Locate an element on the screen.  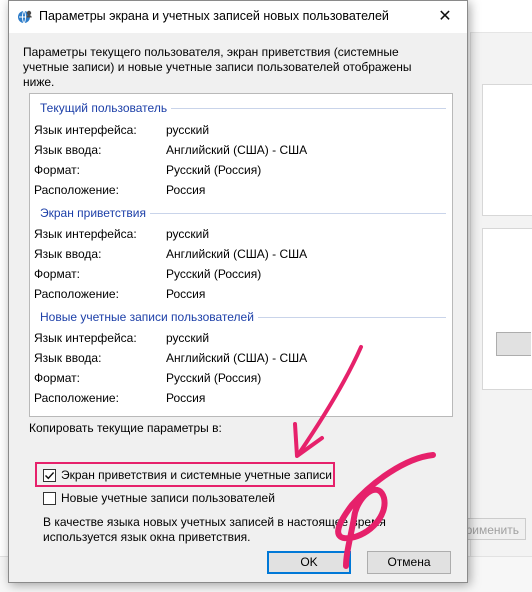
background-window-button is located at coordinates (513, 344).